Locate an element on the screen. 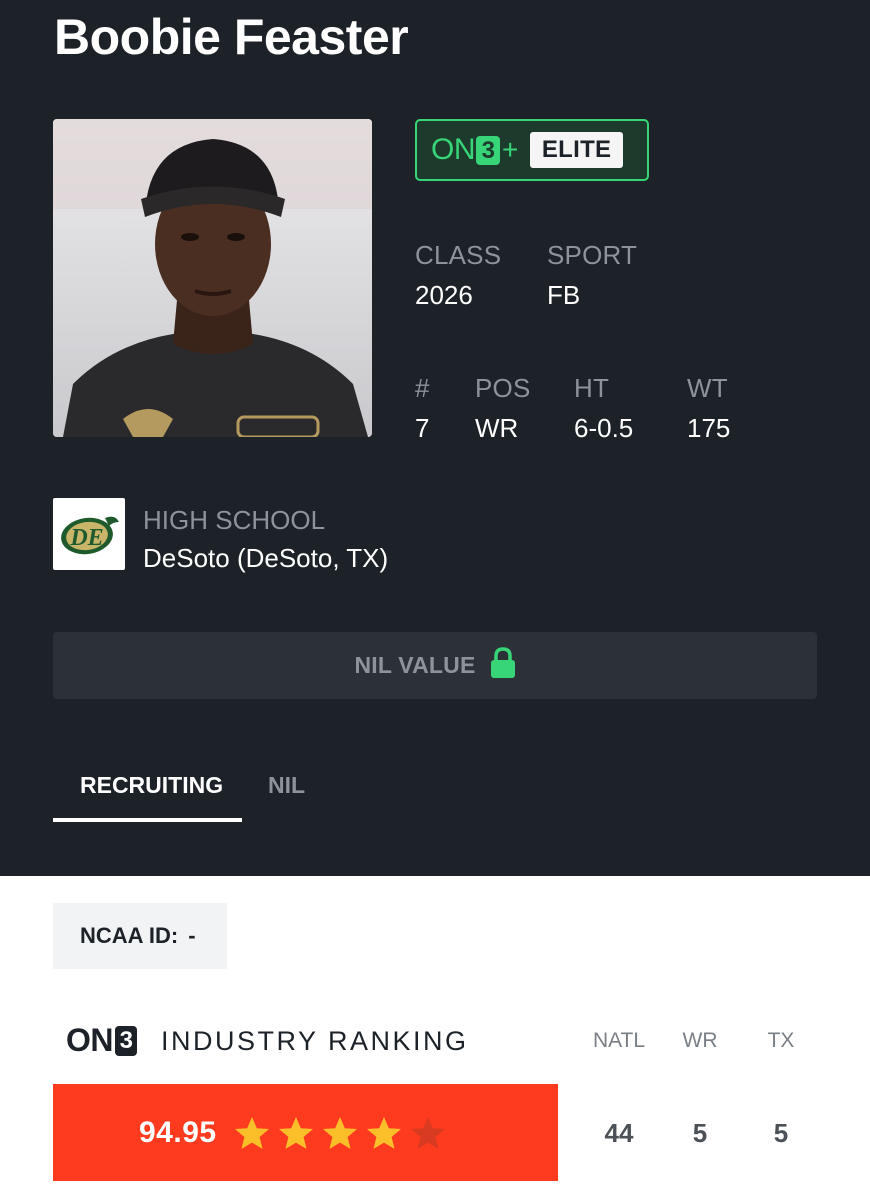 The image size is (870, 1200). high-school-label: HIGH SCHOOL is located at coordinates (234, 520).